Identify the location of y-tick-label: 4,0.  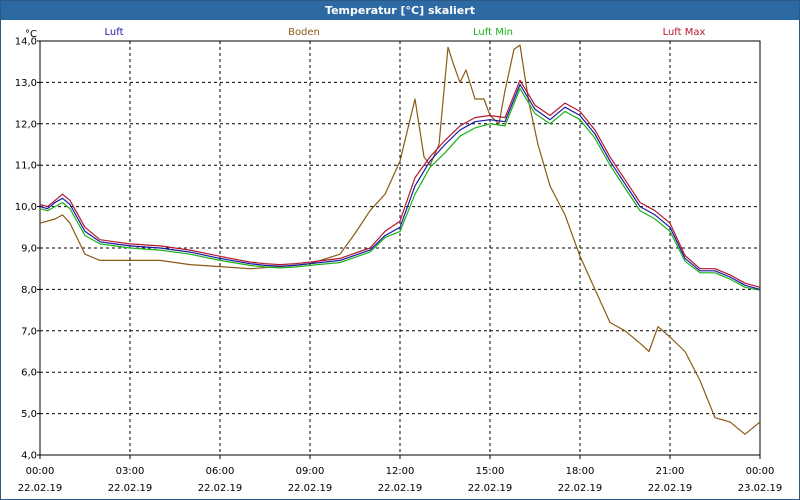
(29, 456).